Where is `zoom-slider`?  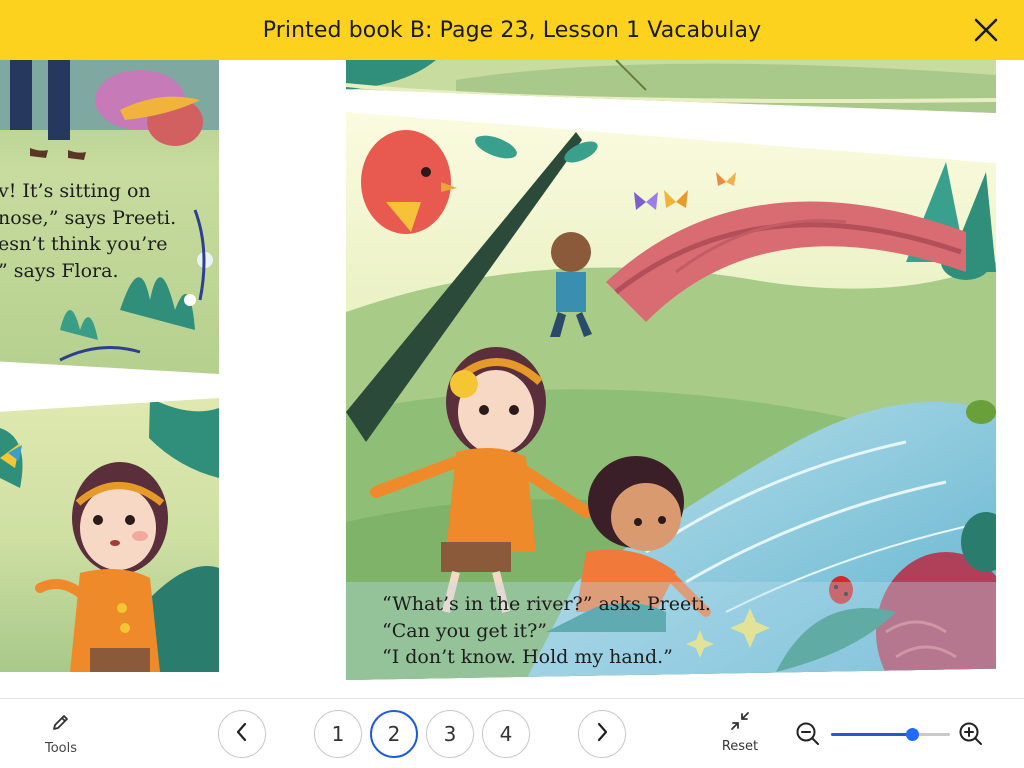 zoom-slider is located at coordinates (890, 734).